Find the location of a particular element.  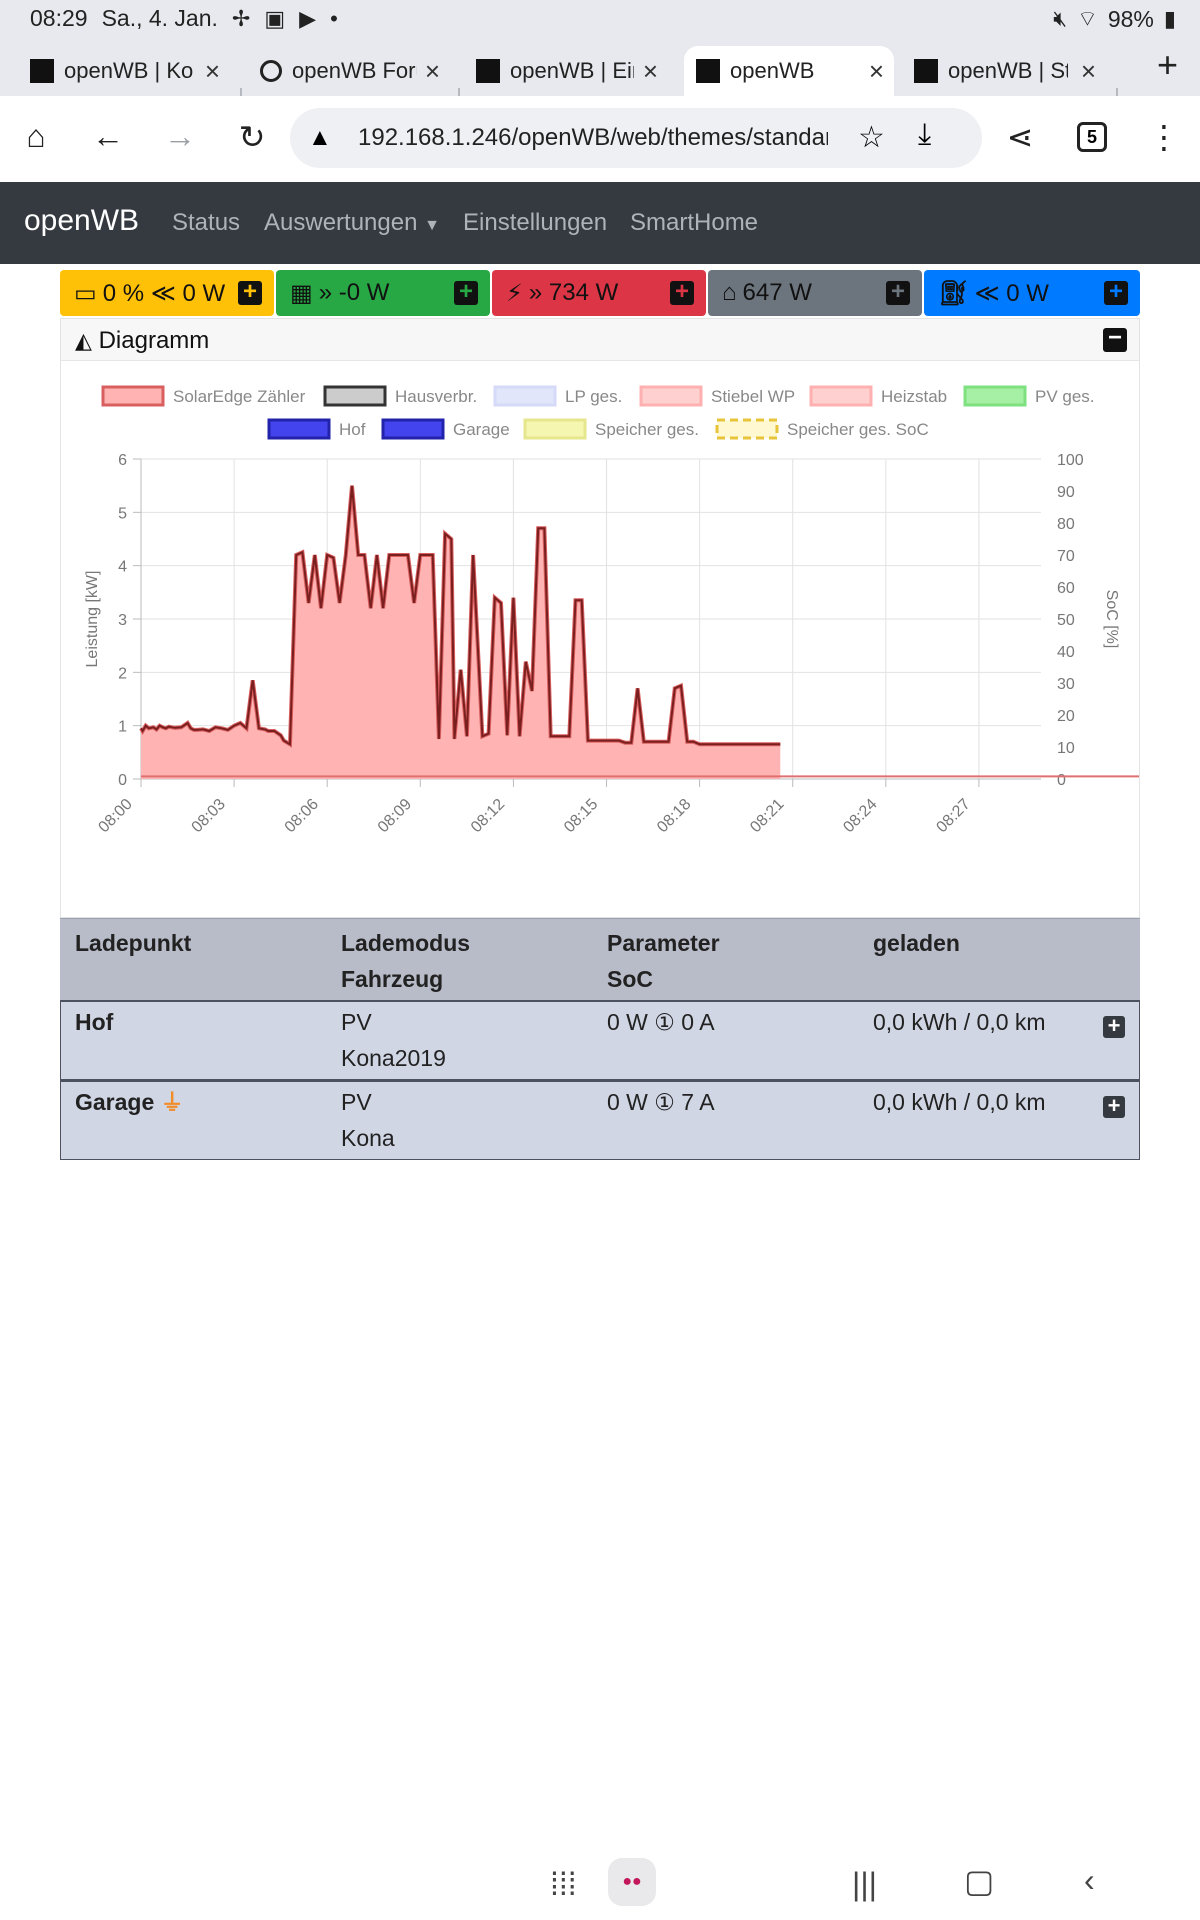

area-chart-icon: ◭ is located at coordinates (83, 340).